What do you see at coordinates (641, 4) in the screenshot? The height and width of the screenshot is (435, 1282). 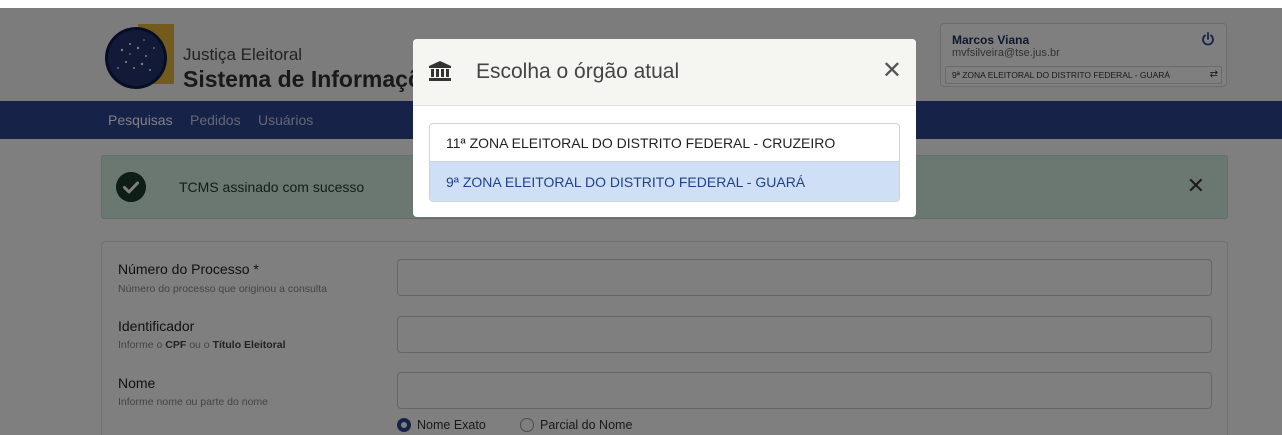 I see `top-strip` at bounding box center [641, 4].